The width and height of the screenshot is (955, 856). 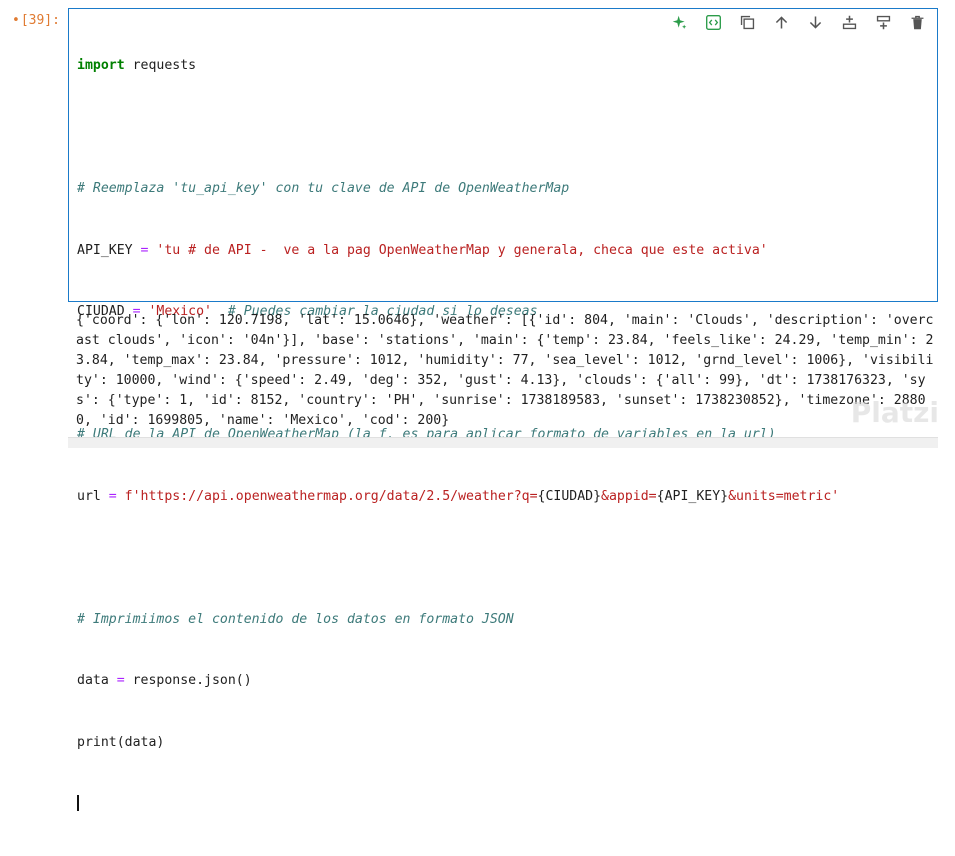 What do you see at coordinates (784, 496) in the screenshot?
I see `string-literal: &units=metric'` at bounding box center [784, 496].